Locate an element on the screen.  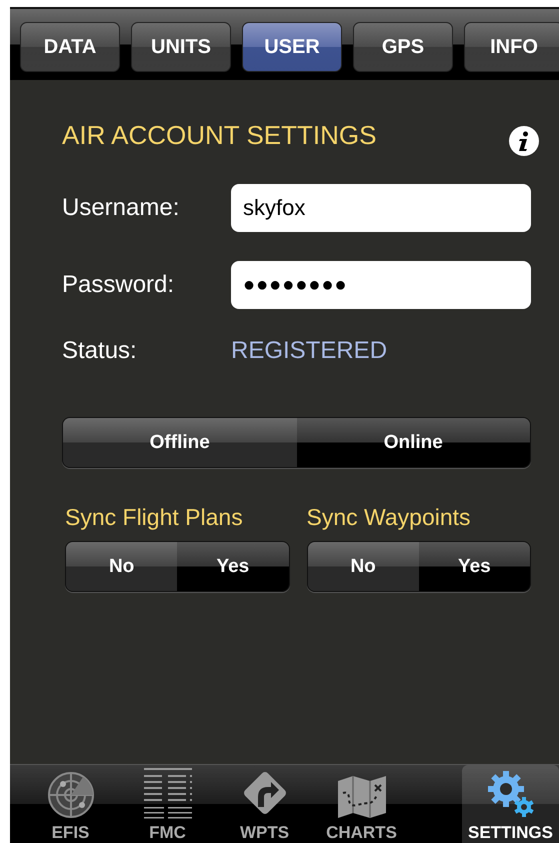
segment-button: Offline is located at coordinates (179, 442).